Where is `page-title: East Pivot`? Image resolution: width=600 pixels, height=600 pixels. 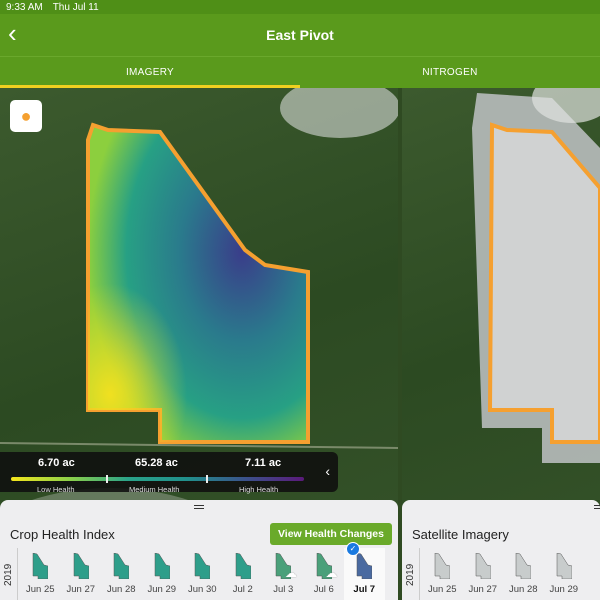
page-title: East Pivot is located at coordinates (300, 35).